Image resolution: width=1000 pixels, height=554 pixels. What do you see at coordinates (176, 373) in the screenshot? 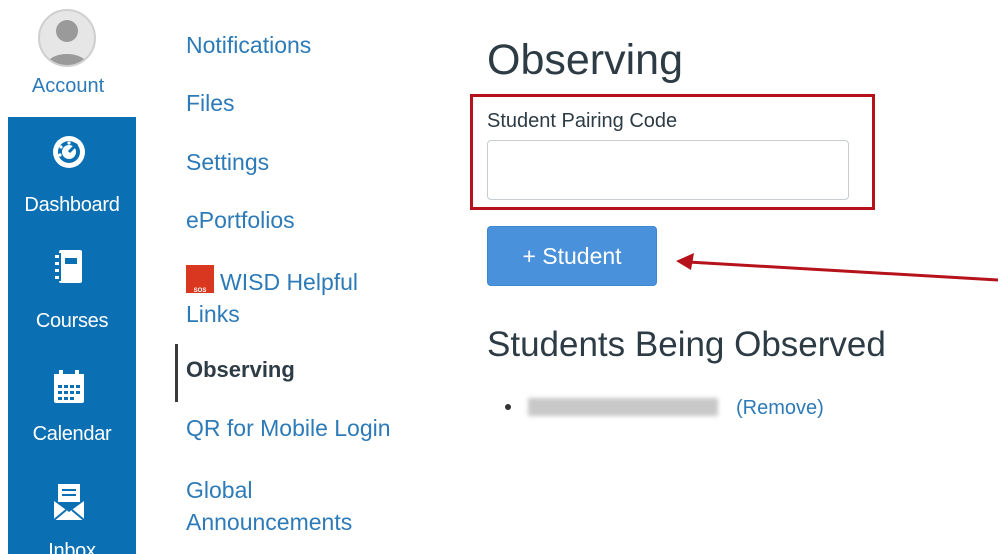
I see `active-indicator` at bounding box center [176, 373].